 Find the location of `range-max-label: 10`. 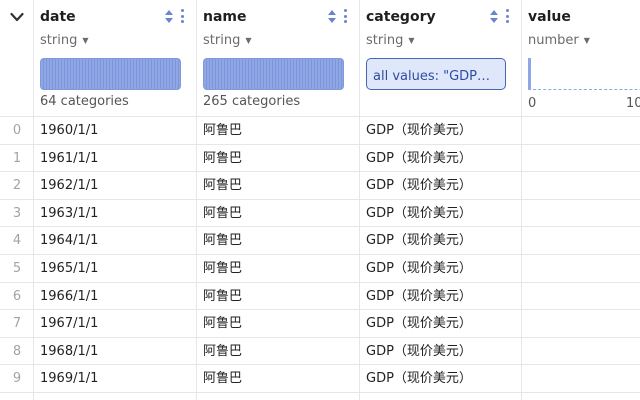

range-max-label: 10 is located at coordinates (633, 103).